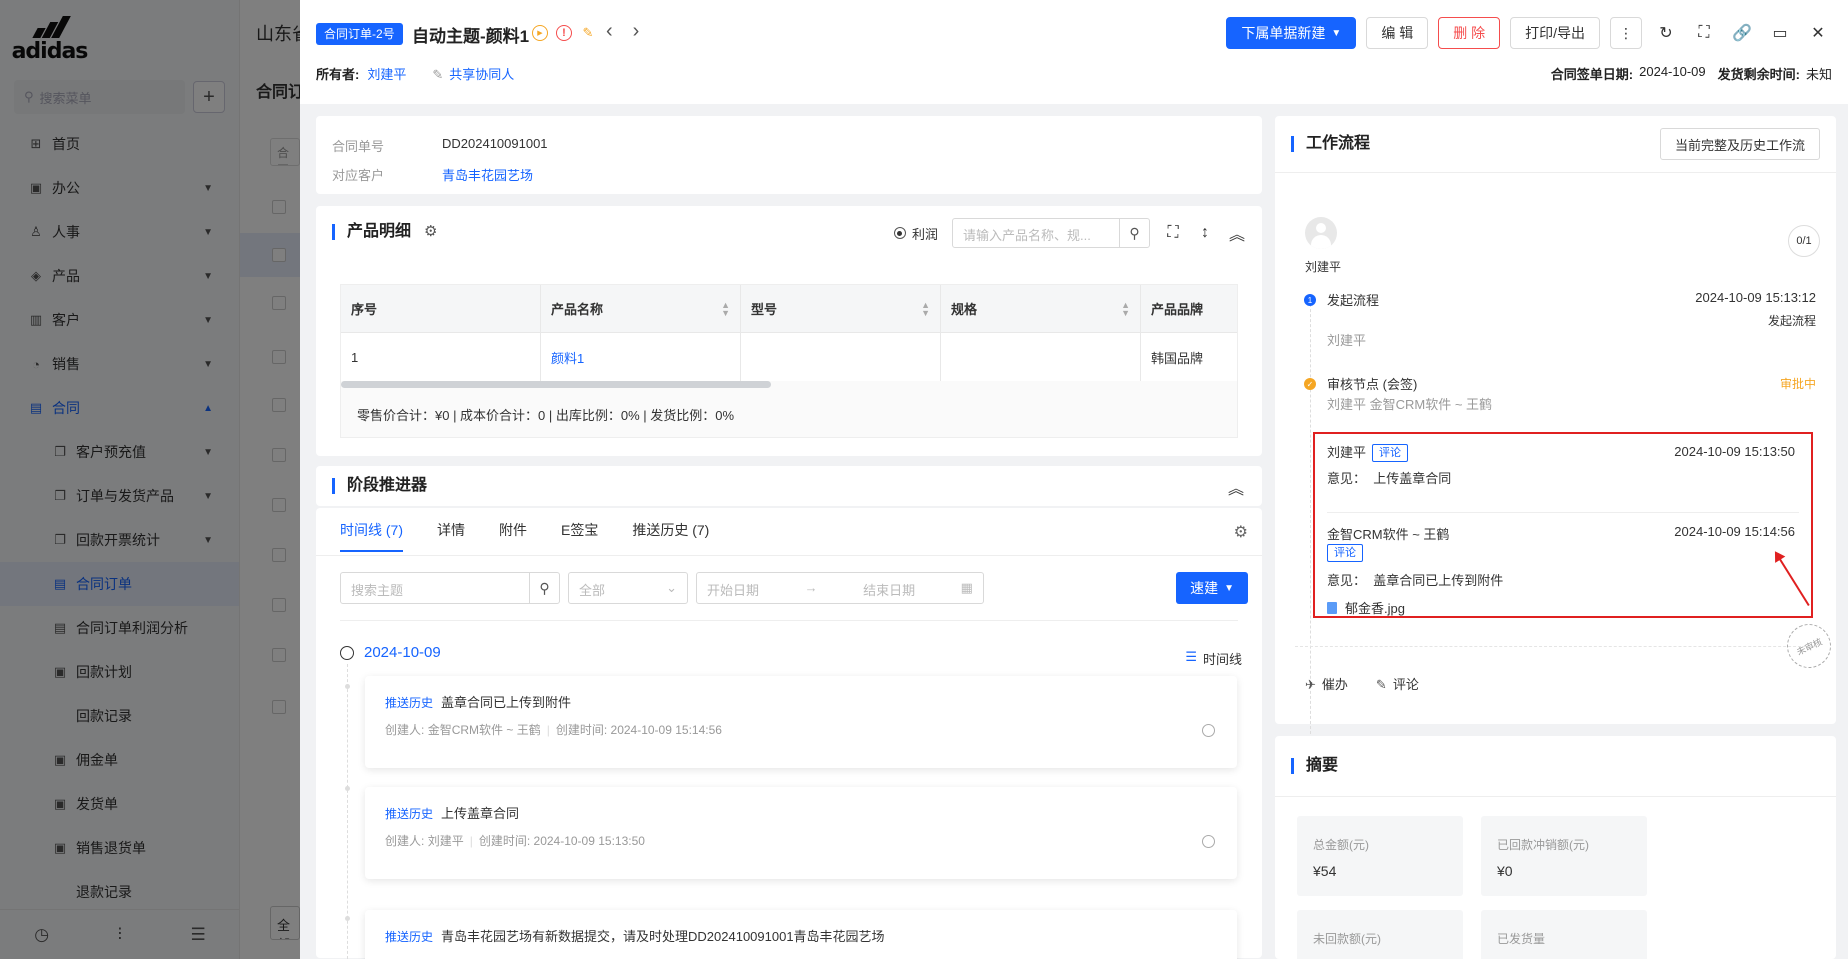  Describe the element at coordinates (1563, 607) in the screenshot. I see `attachment-file: 郁金香.jpg` at that location.